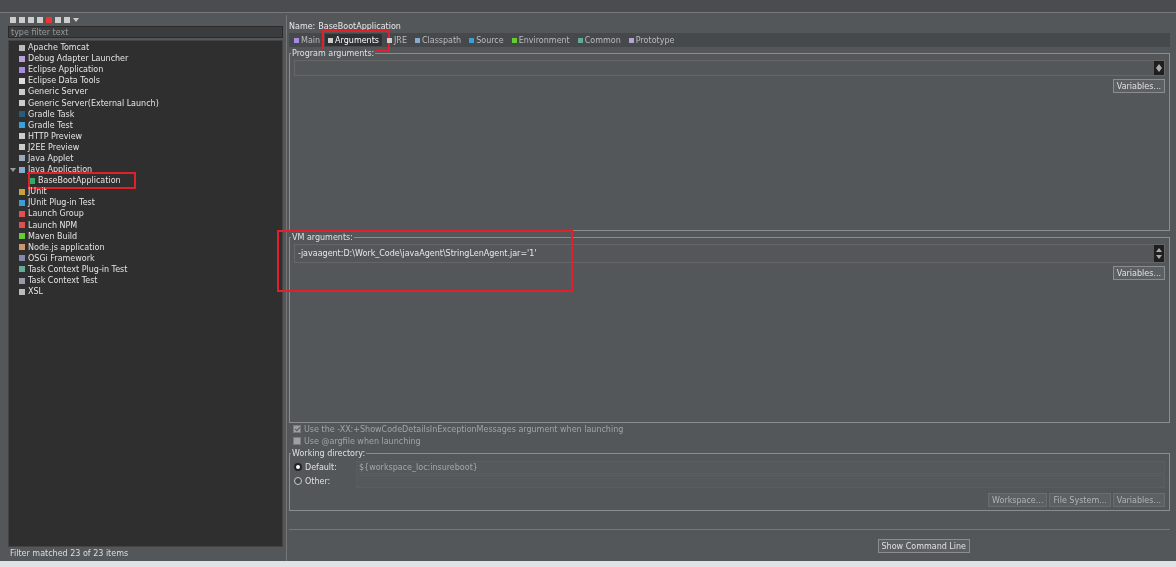 This screenshot has height=567, width=1176. I want to click on tree-item: Node.js application, so click(66, 247).